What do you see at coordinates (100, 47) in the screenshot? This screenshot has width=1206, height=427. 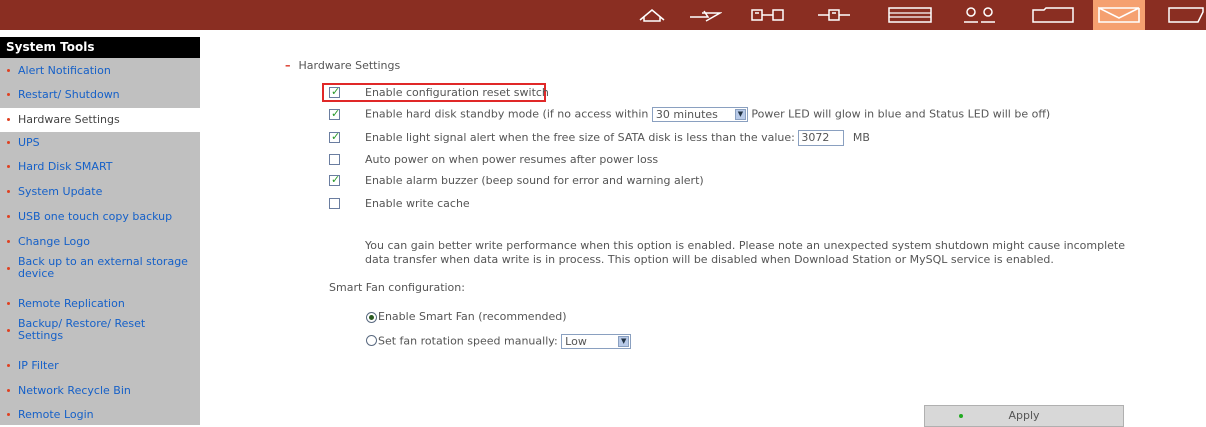 I see `sidebar-title: System Tools` at bounding box center [100, 47].